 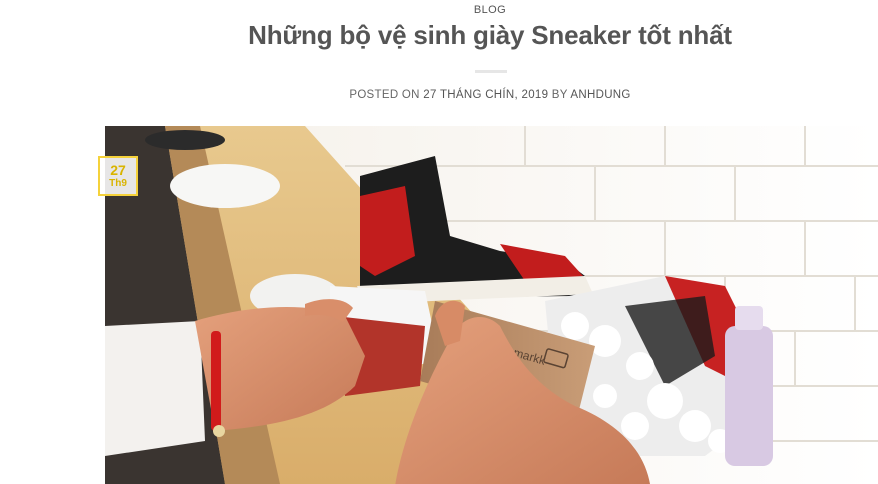 I want to click on author-link: ANHDUNG, so click(x=600, y=95).